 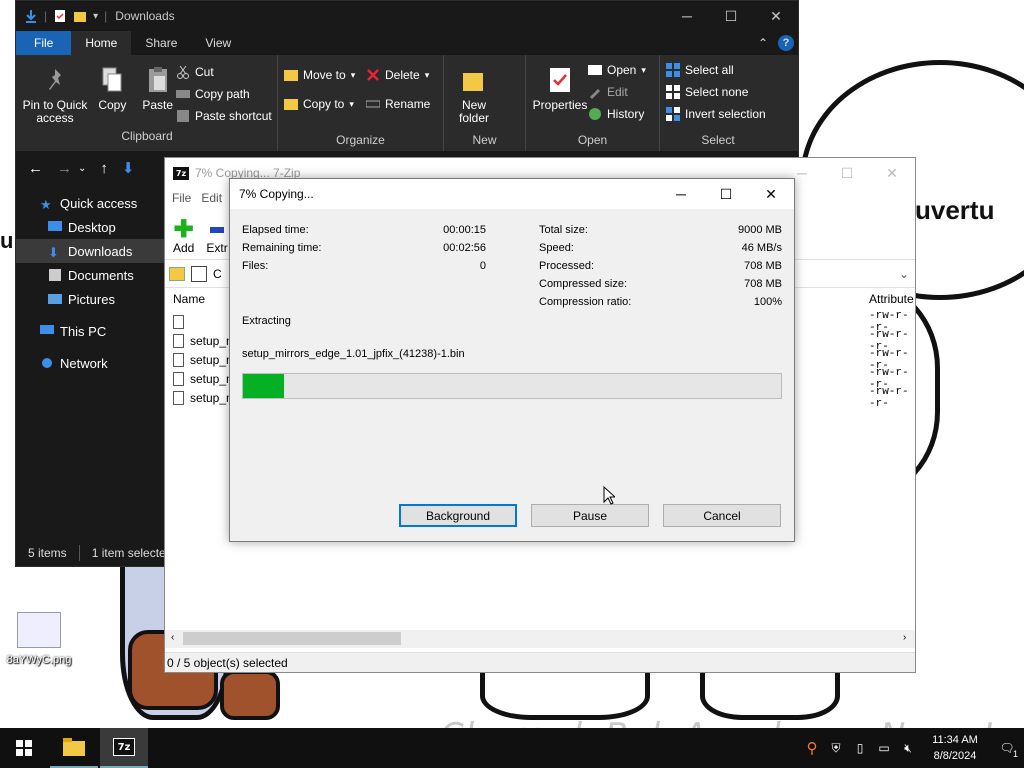 What do you see at coordinates (91, 227) in the screenshot?
I see `nav-desktop: Desktop` at bounding box center [91, 227].